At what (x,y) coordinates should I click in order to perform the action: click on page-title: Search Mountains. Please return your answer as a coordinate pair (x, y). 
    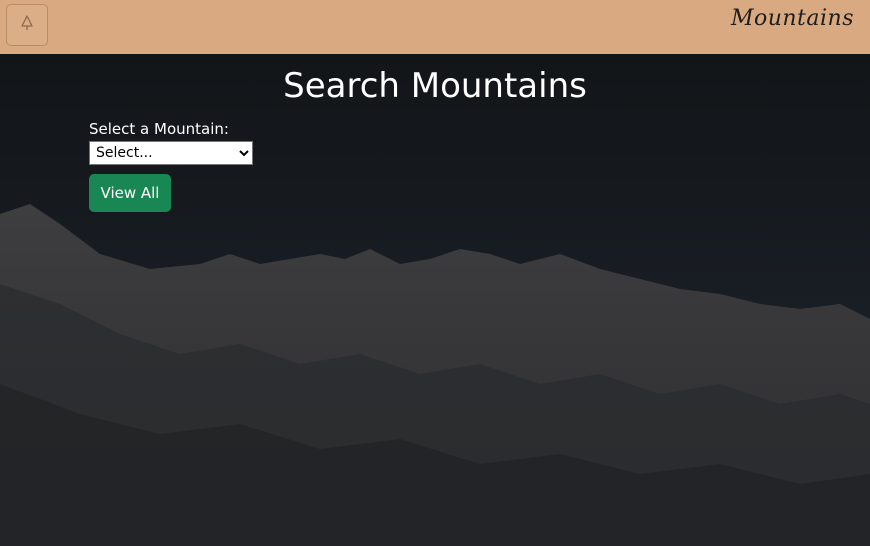
    Looking at the image, I should click on (435, 86).